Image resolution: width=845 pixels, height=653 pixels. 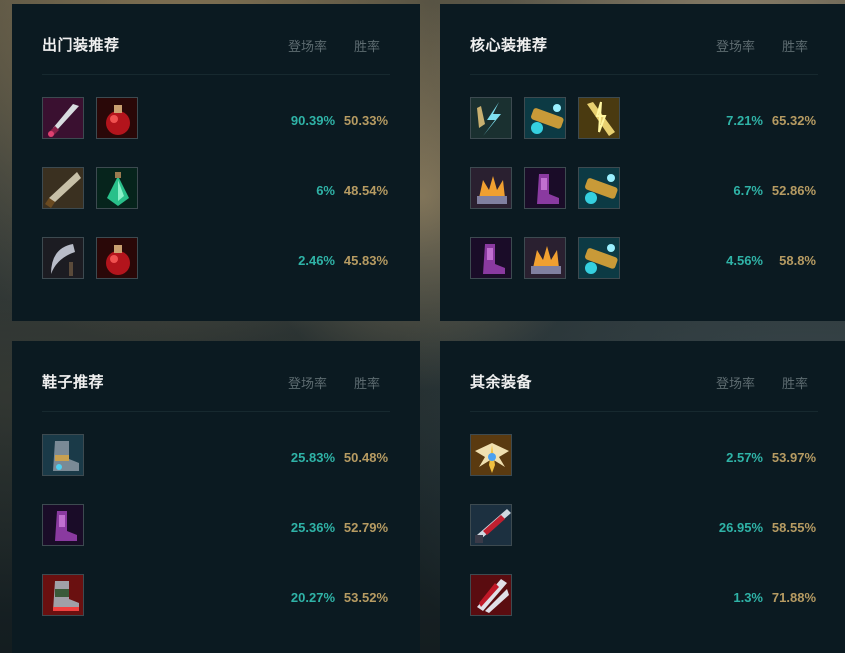 I want to click on panel-title: 出门装推荐, so click(x=81, y=45).